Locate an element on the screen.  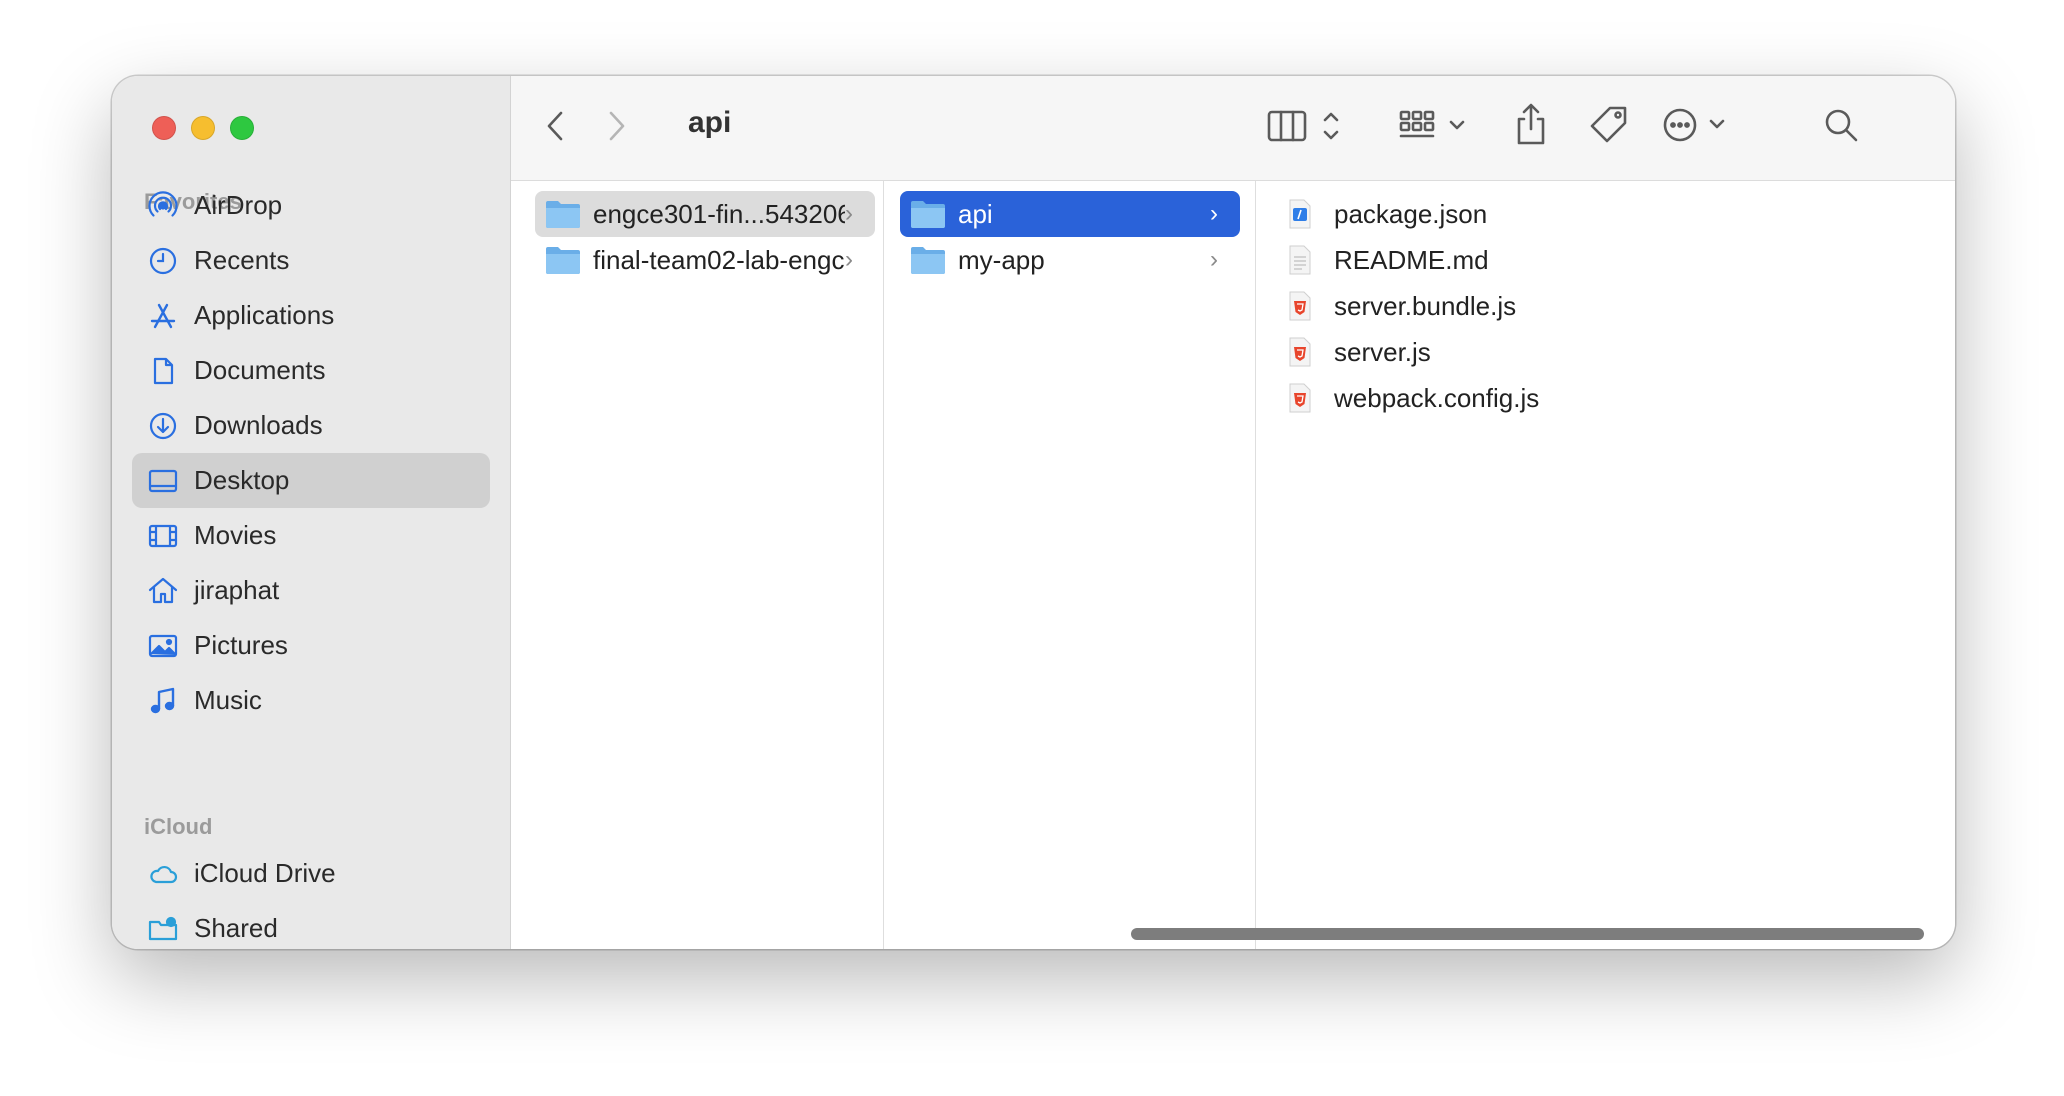
sidebar-item-documents: Documents is located at coordinates (311, 370).